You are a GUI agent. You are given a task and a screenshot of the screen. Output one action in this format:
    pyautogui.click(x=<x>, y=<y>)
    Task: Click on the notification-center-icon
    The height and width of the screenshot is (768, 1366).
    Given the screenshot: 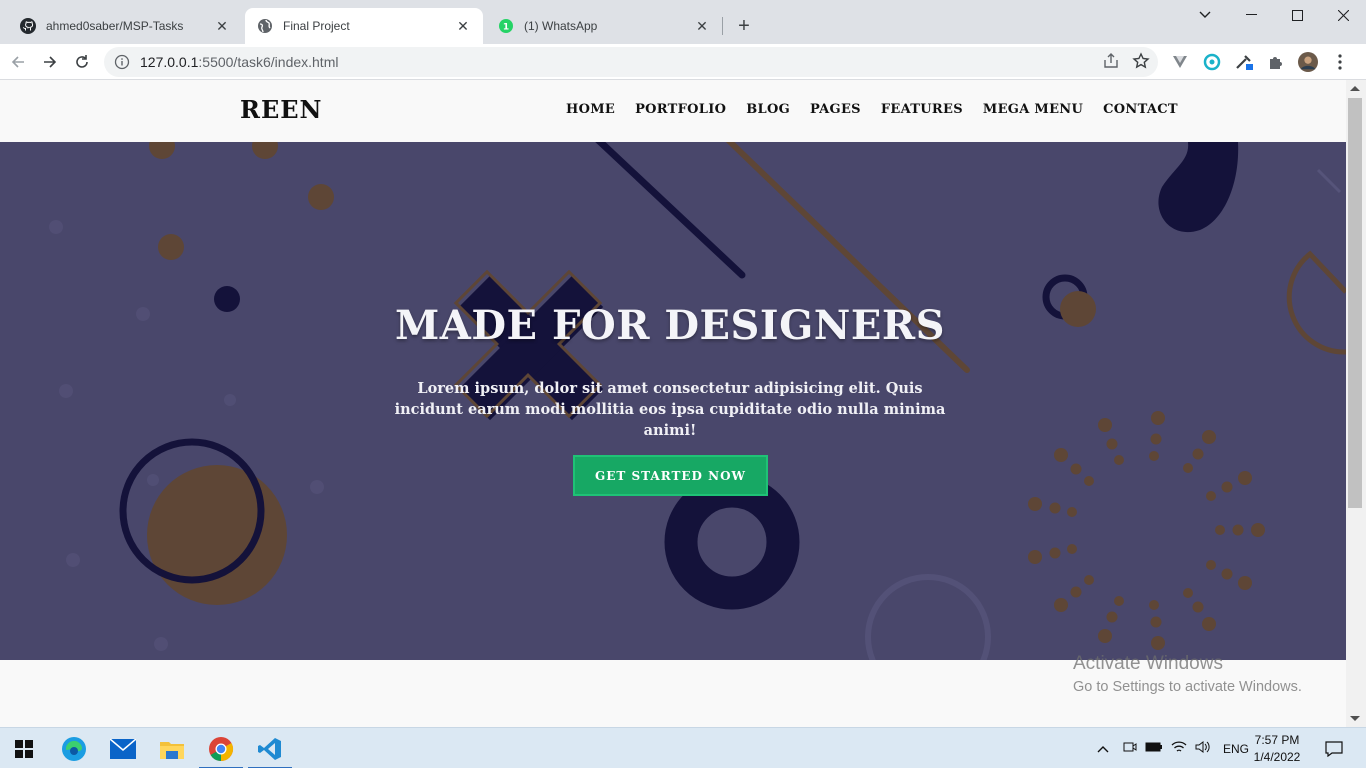 What is the action you would take?
    pyautogui.click(x=1334, y=748)
    